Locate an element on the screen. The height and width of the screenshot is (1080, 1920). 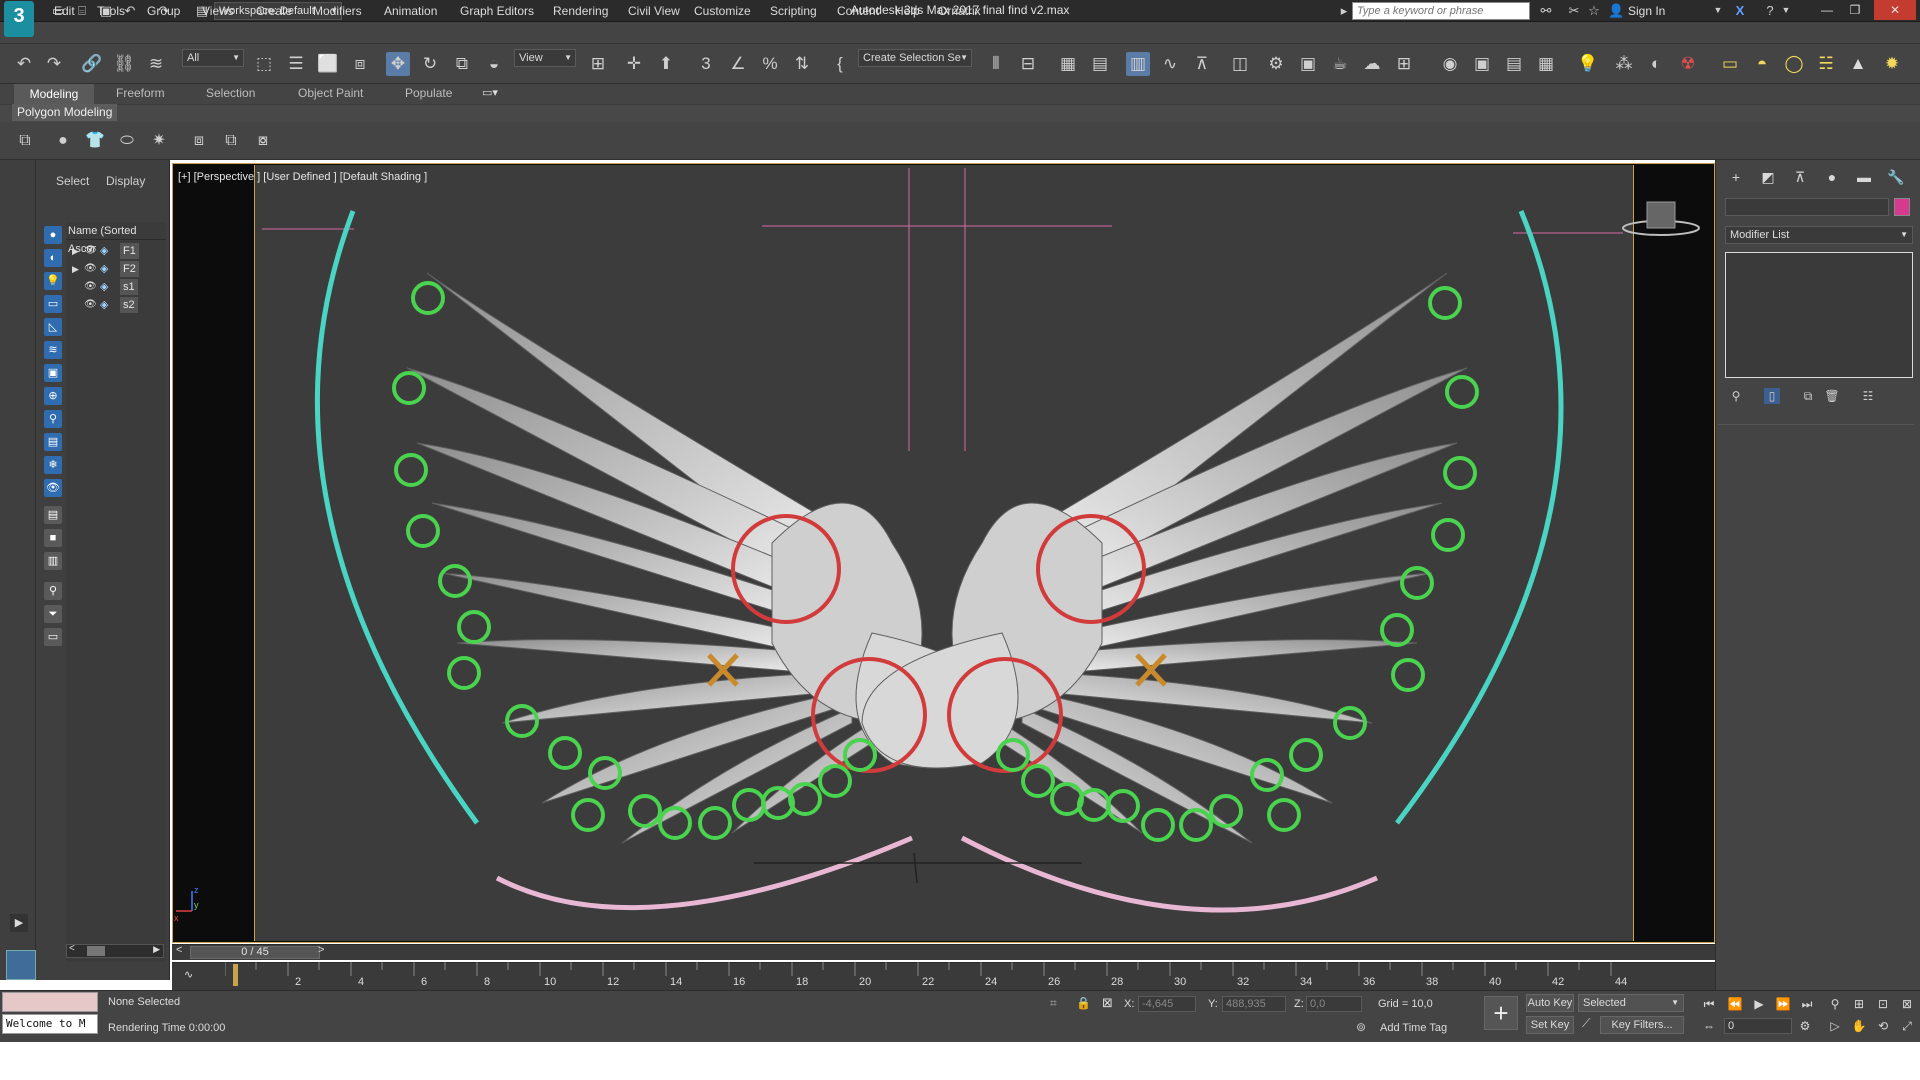
list-item: 👁 ◈ s2 is located at coordinates (116, 305).